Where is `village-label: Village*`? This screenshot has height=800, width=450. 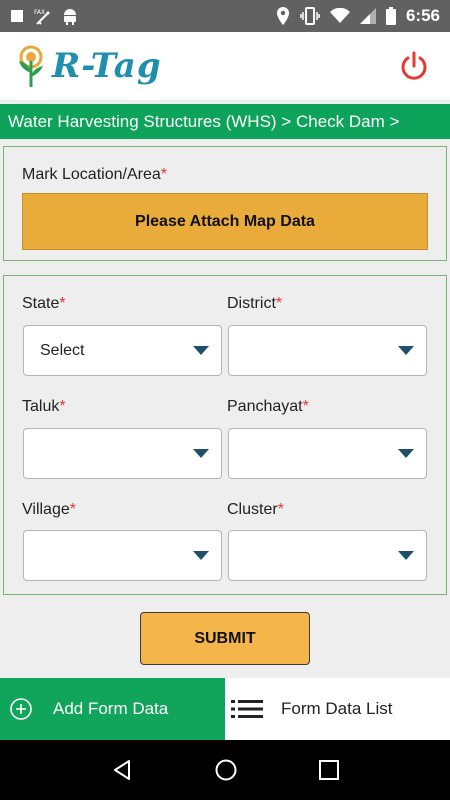 village-label: Village* is located at coordinates (49, 510).